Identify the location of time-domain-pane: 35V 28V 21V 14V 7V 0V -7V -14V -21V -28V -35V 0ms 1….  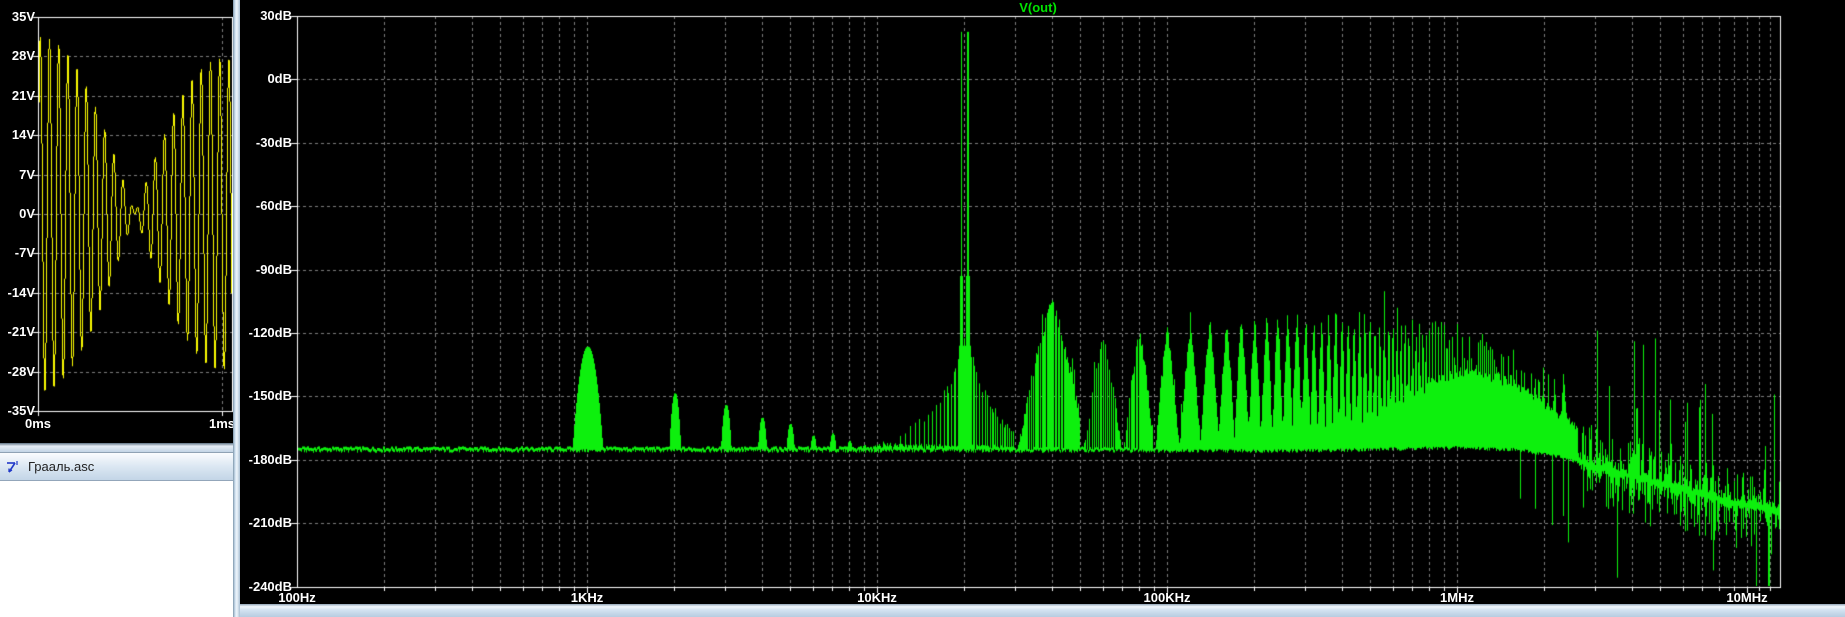
(118, 221).